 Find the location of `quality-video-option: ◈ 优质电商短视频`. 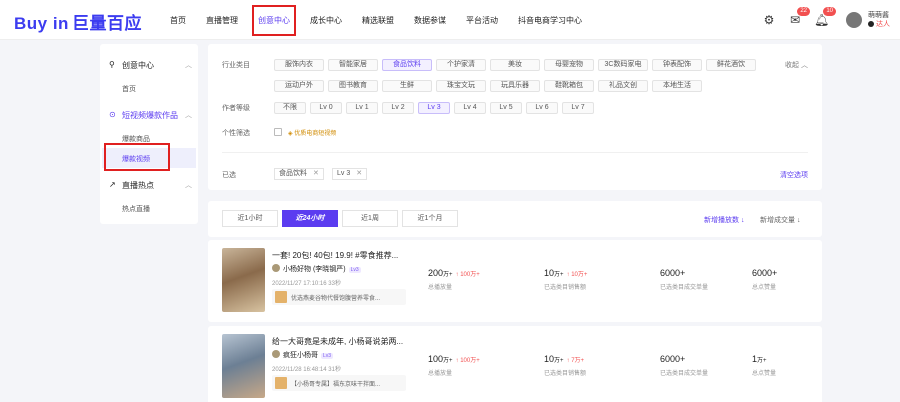

quality-video-option: ◈ 优质电商短视频 is located at coordinates (312, 132).